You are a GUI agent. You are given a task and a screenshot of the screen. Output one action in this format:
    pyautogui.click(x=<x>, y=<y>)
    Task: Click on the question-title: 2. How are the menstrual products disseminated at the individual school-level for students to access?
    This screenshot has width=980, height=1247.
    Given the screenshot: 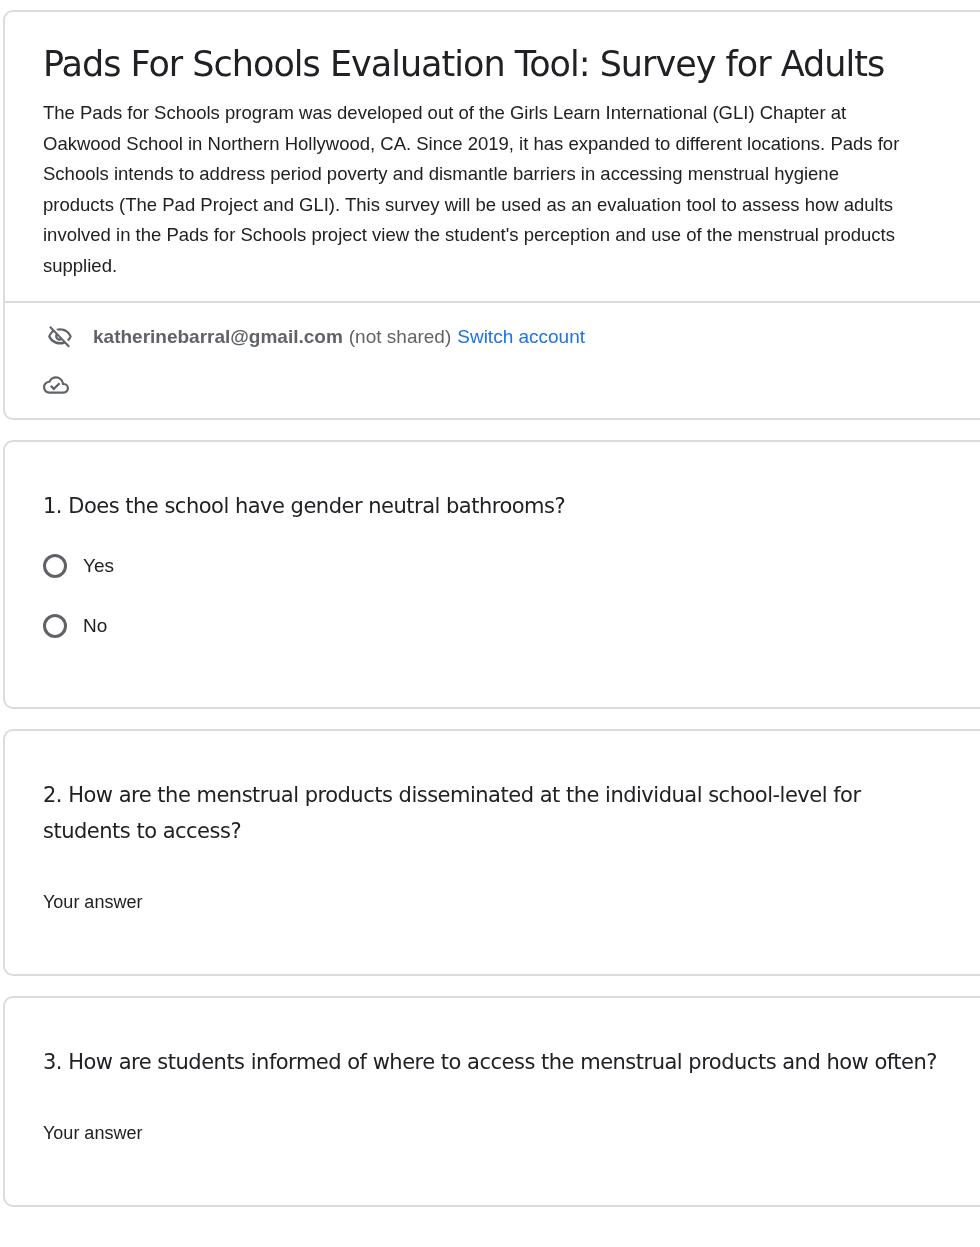 What is the action you would take?
    pyautogui.click(x=452, y=813)
    